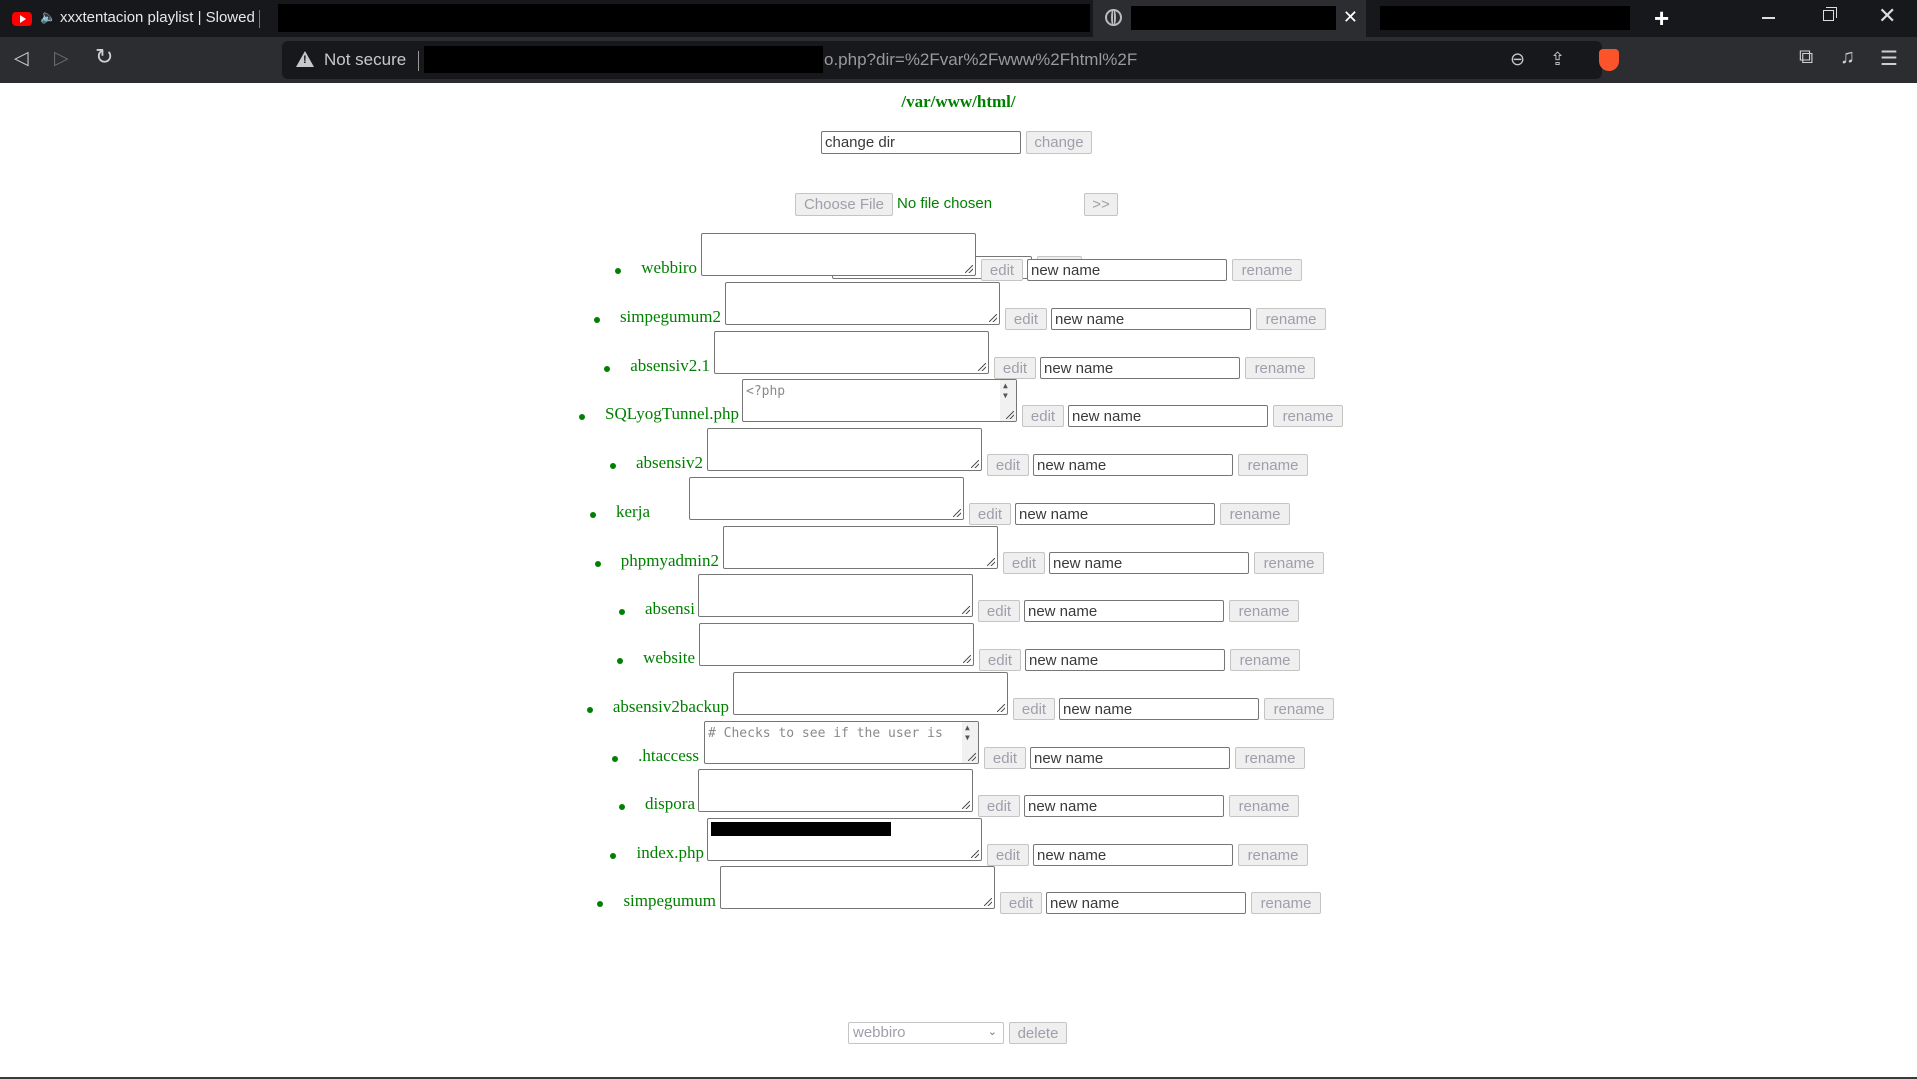 The height and width of the screenshot is (1079, 1917). What do you see at coordinates (844, 204) in the screenshot?
I see `choose-file-button: Choose File` at bounding box center [844, 204].